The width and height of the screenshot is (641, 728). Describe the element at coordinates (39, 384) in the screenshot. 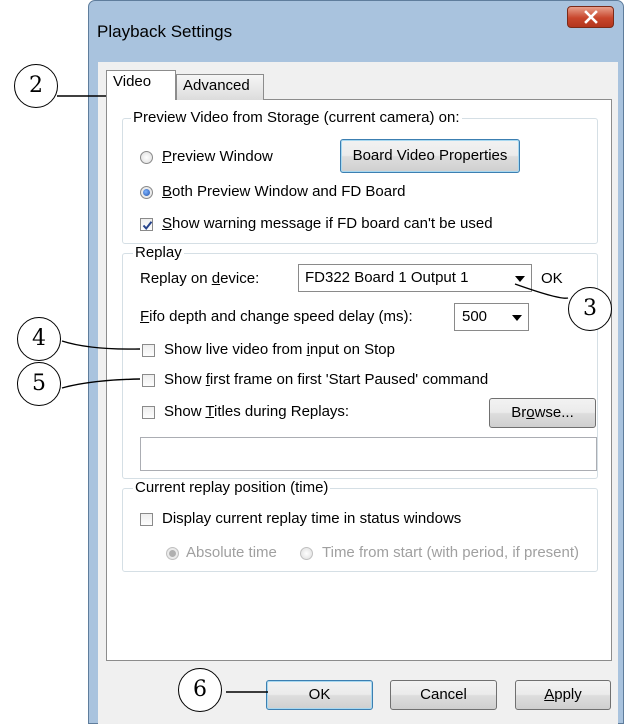

I see `callout-5: 5` at that location.